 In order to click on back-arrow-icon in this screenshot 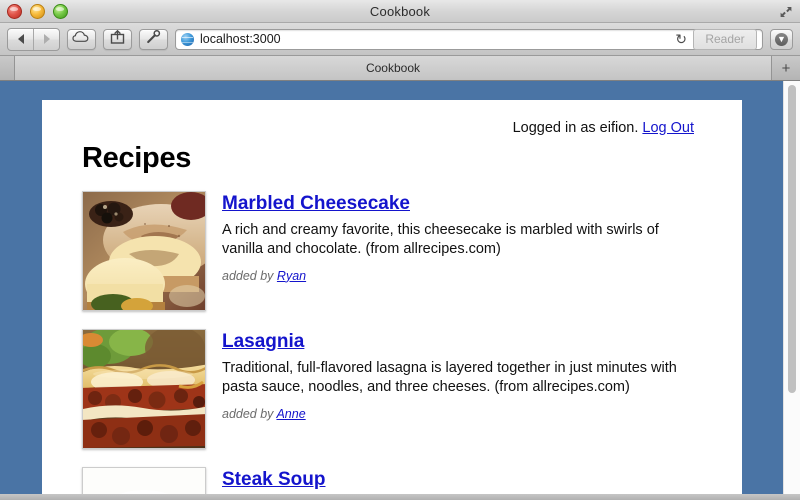, I will do `click(20, 39)`.